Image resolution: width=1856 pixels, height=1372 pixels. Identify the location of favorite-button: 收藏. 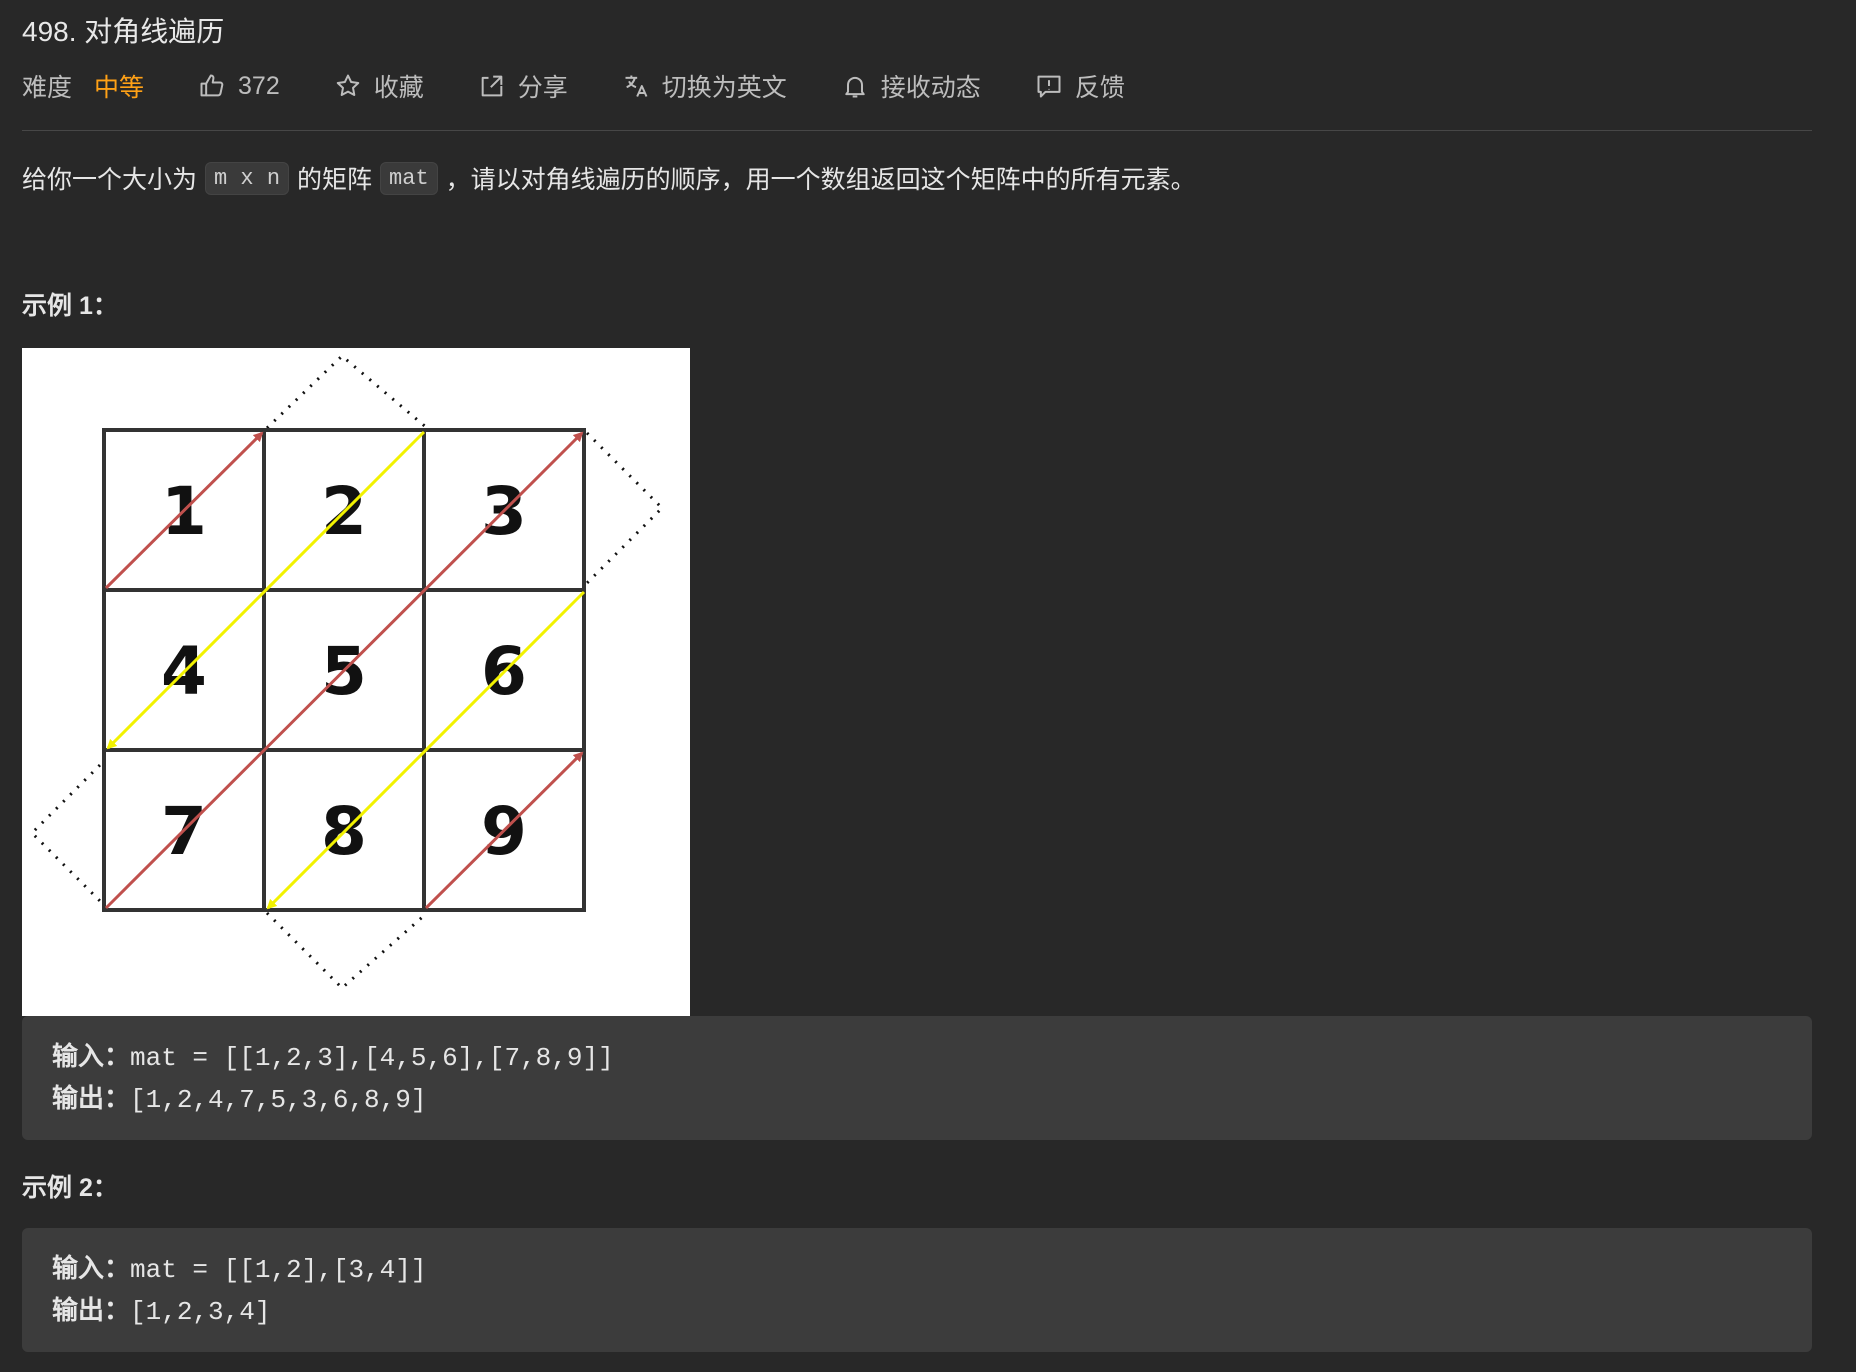
(379, 86).